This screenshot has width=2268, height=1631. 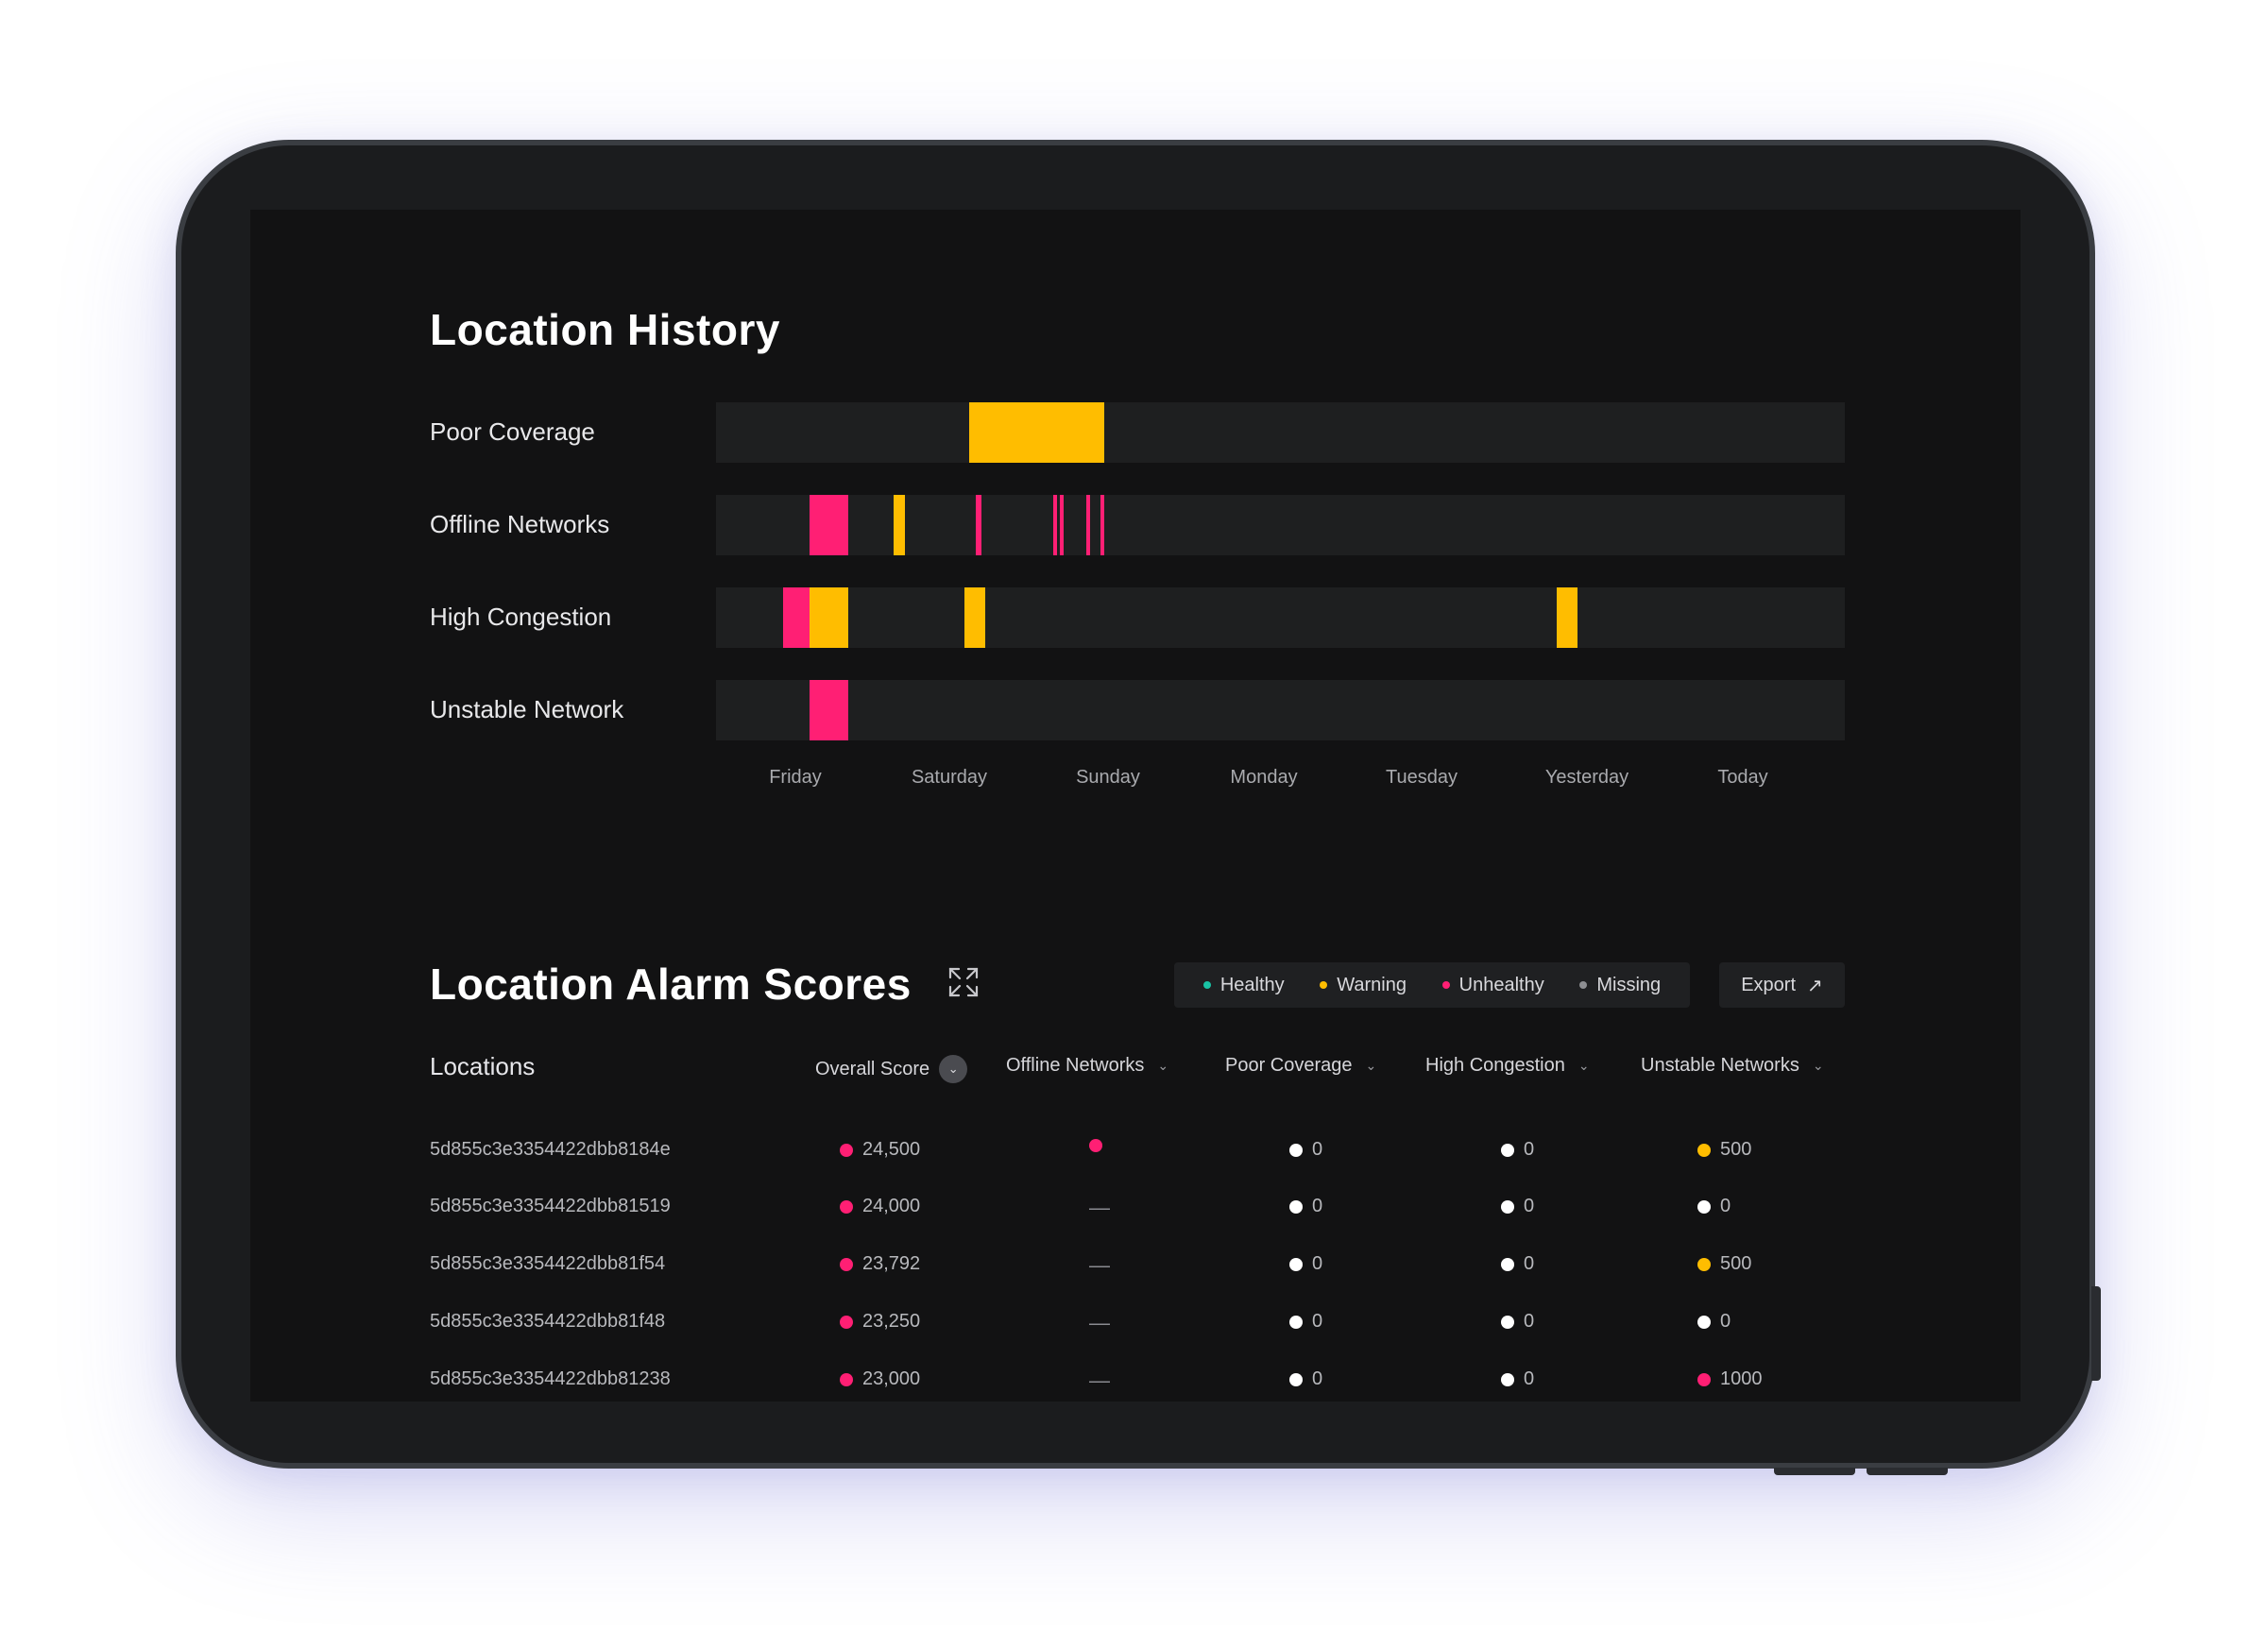 What do you see at coordinates (1782, 985) in the screenshot?
I see `export-button: Export ↗` at bounding box center [1782, 985].